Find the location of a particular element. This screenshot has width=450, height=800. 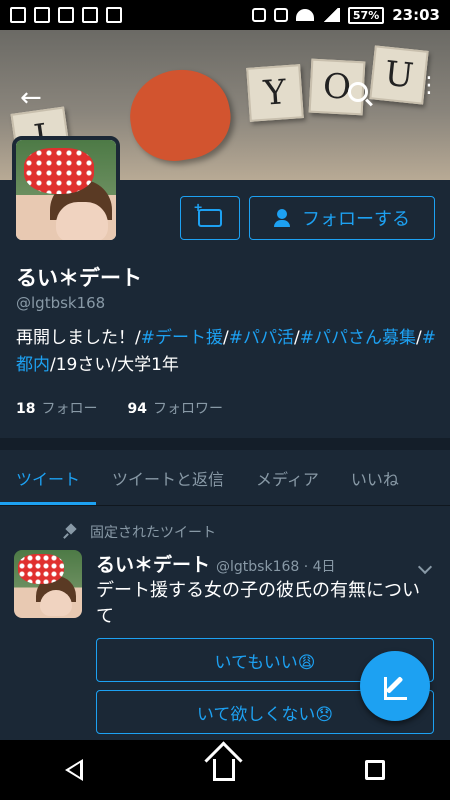

message-add-icon is located at coordinates (208, 213).